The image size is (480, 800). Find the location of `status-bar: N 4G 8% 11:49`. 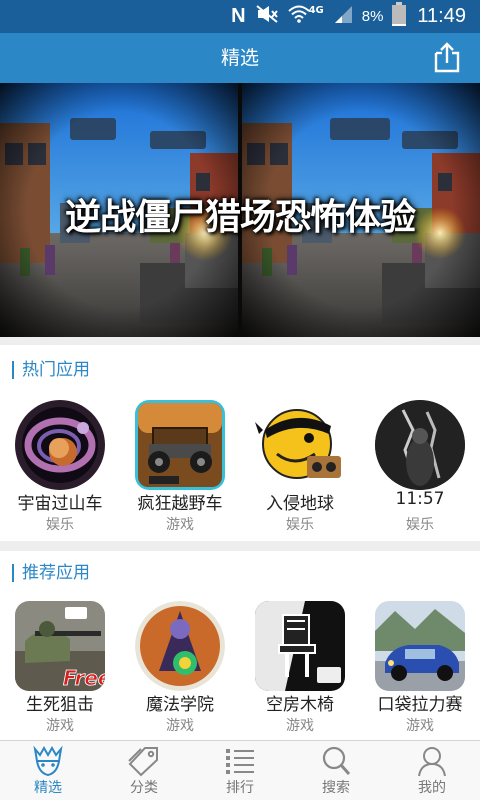

status-bar: N 4G 8% 11:49 is located at coordinates (240, 16).